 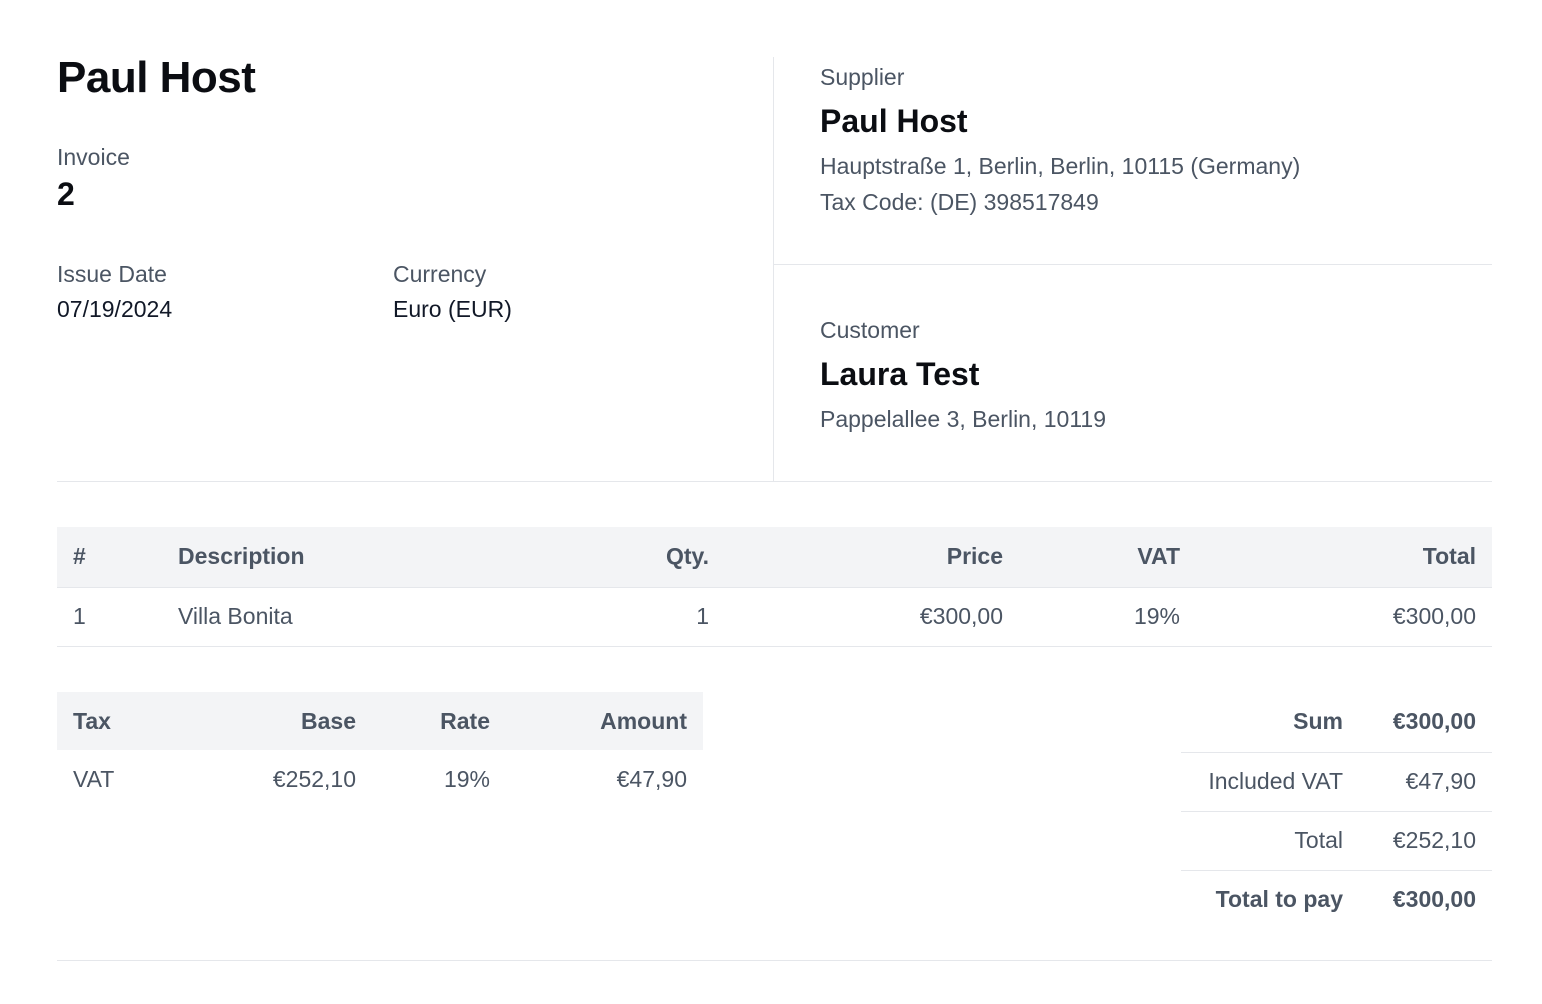 I want to click on total-label: Total, so click(x=1270, y=841).